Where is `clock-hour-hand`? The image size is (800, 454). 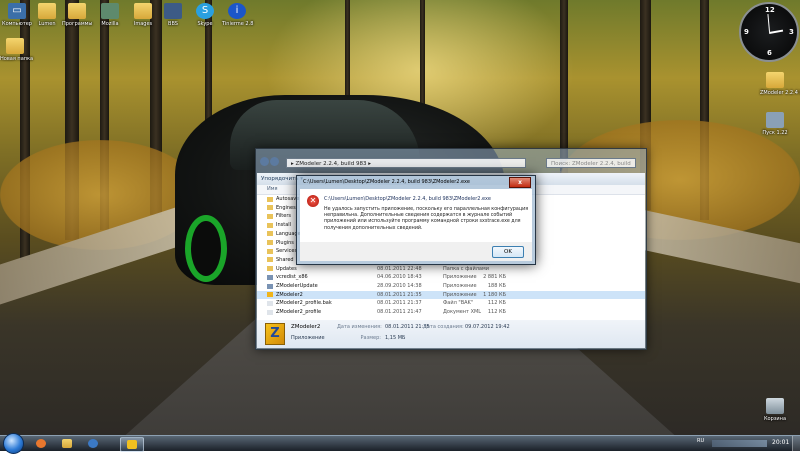 clock-hour-hand is located at coordinates (776, 31).